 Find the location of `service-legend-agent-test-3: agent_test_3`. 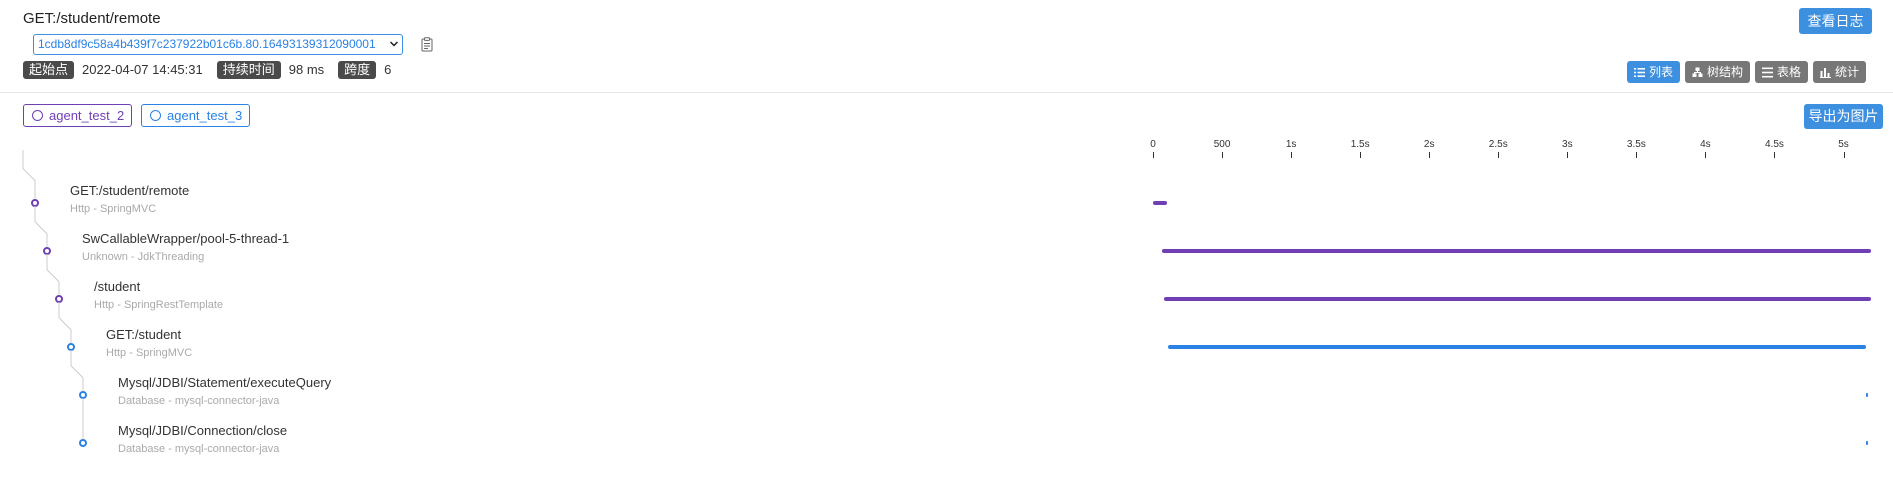

service-legend-agent-test-3: agent_test_3 is located at coordinates (196, 115).